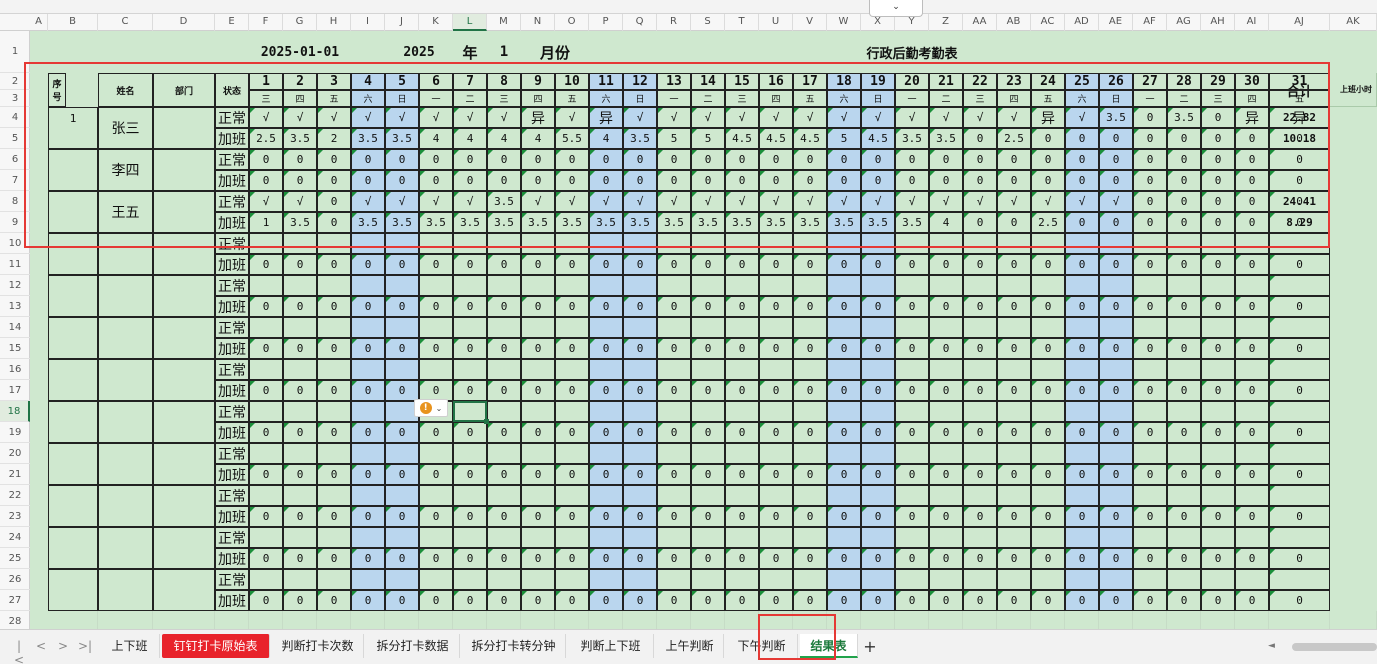 The width and height of the screenshot is (1377, 664). I want to click on weekday-header: 六, so click(1082, 98).